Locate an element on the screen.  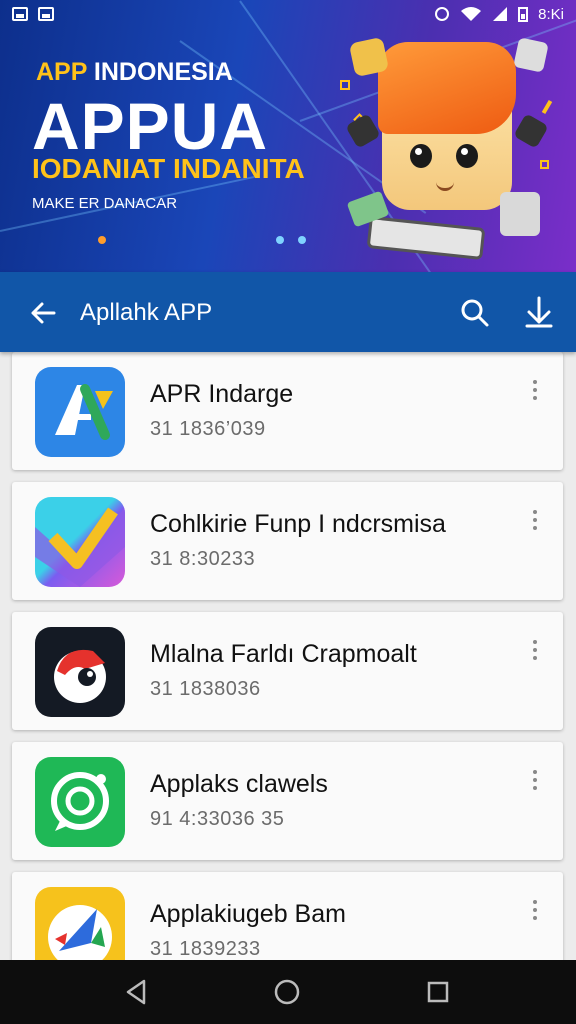
nav-recents-icon is located at coordinates (438, 992).